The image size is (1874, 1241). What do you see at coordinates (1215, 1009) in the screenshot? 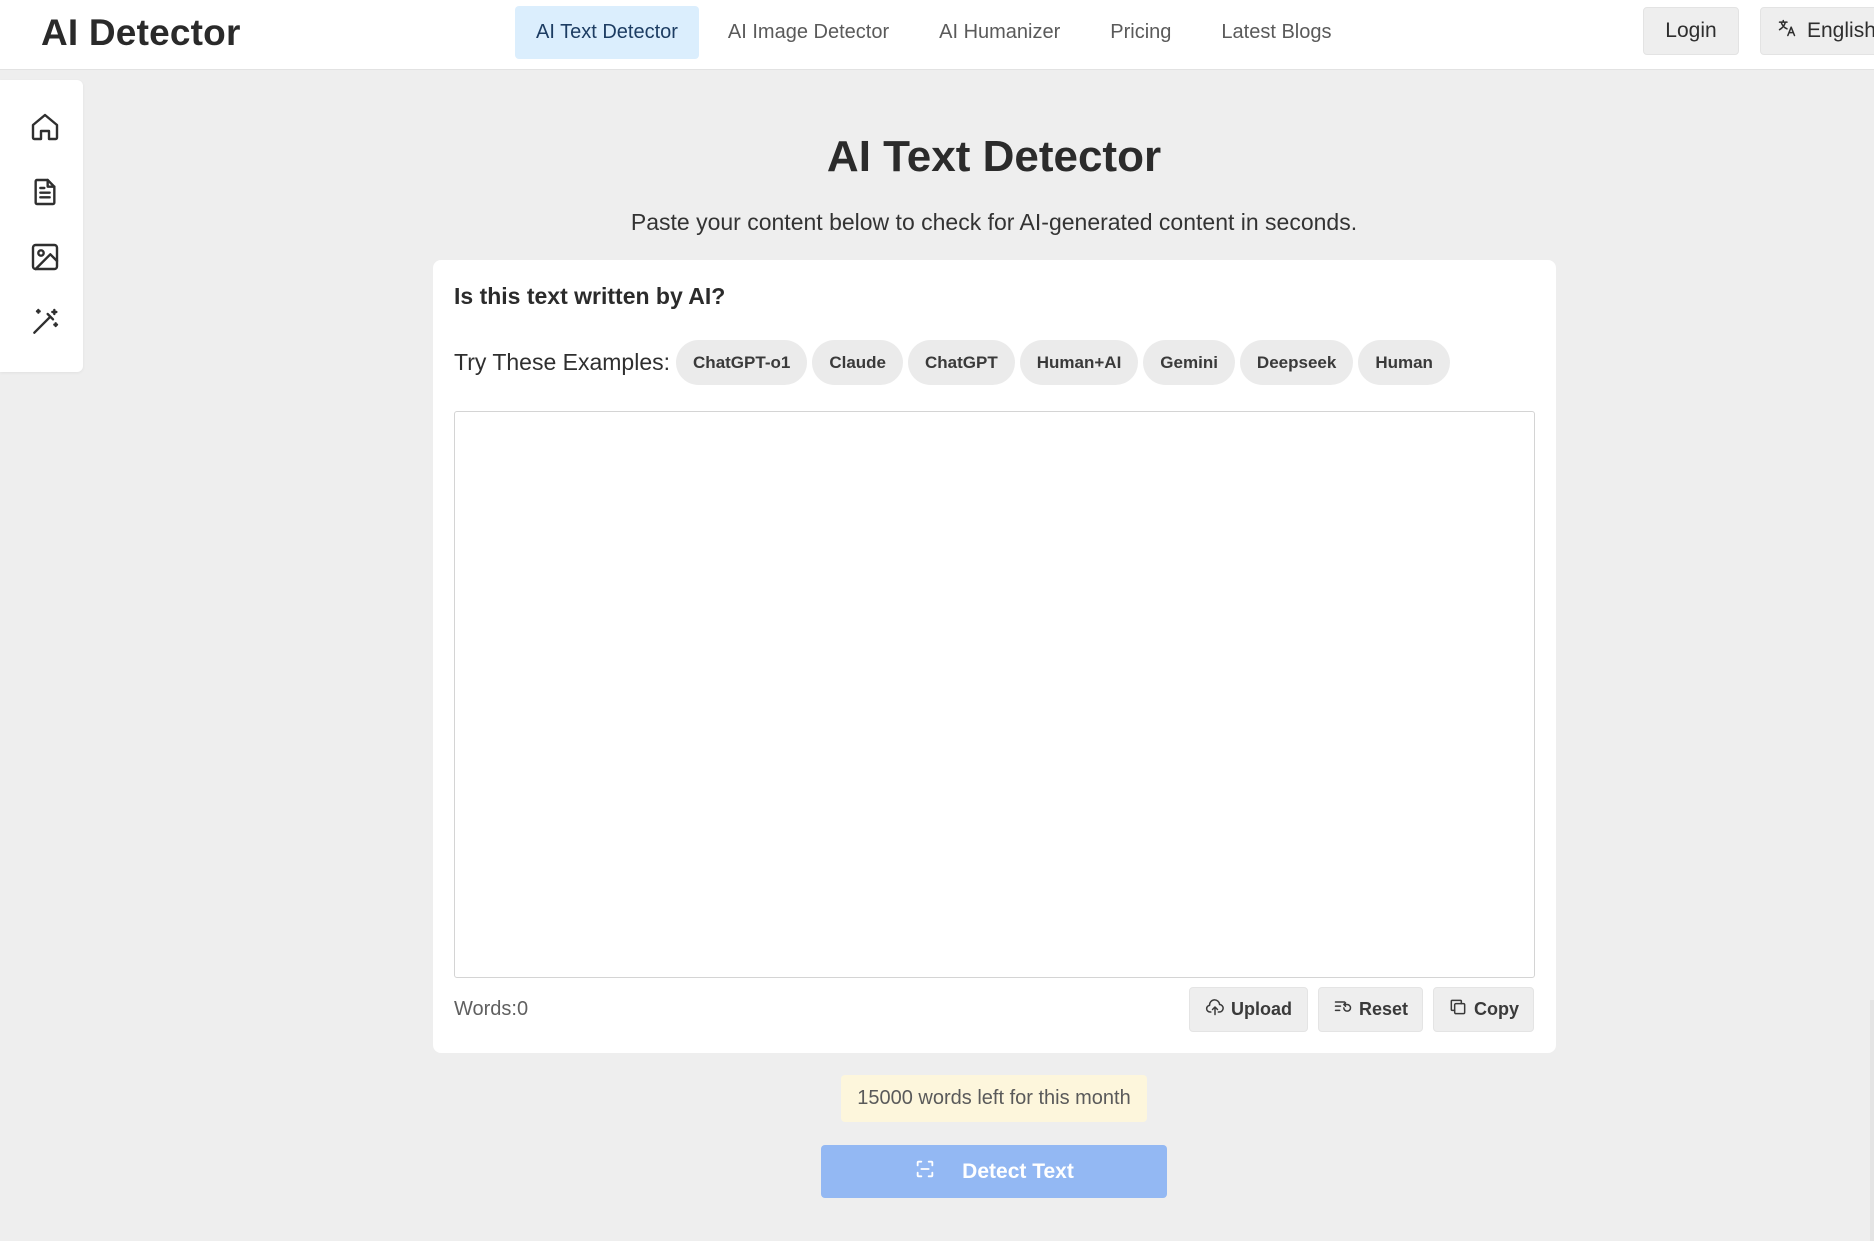
I see `upload-cloud-icon` at bounding box center [1215, 1009].